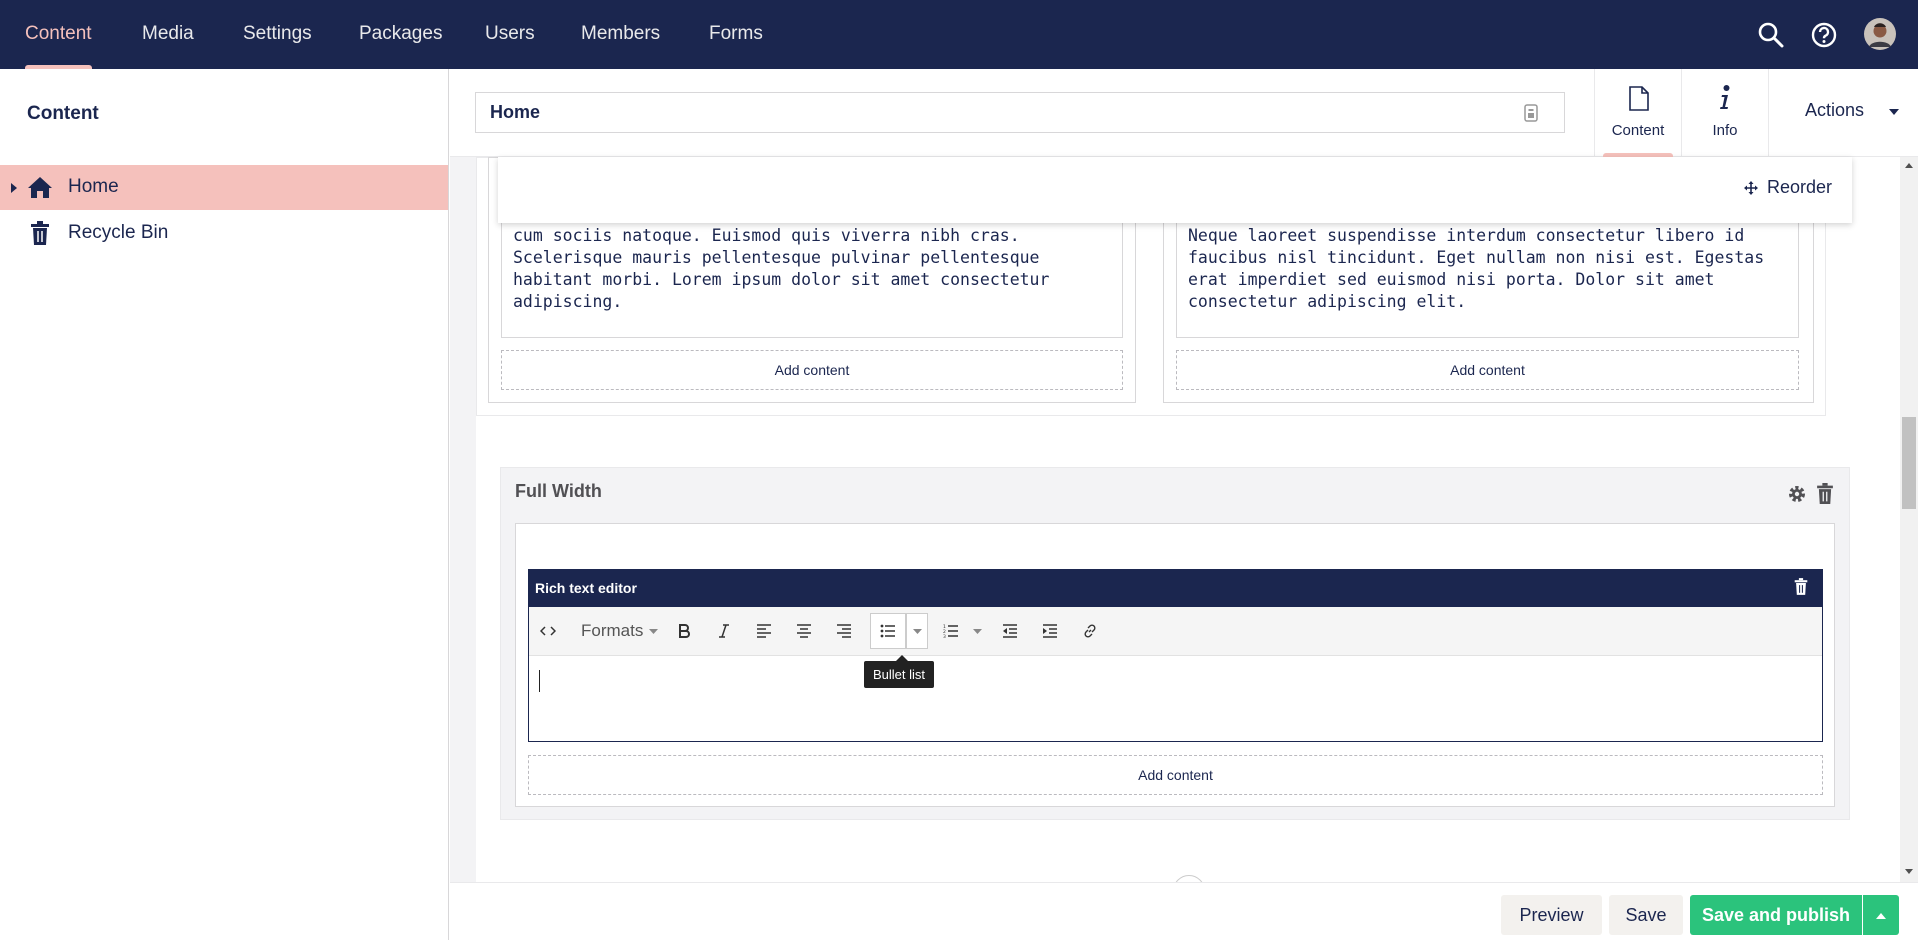  I want to click on align-right-icon, so click(844, 631).